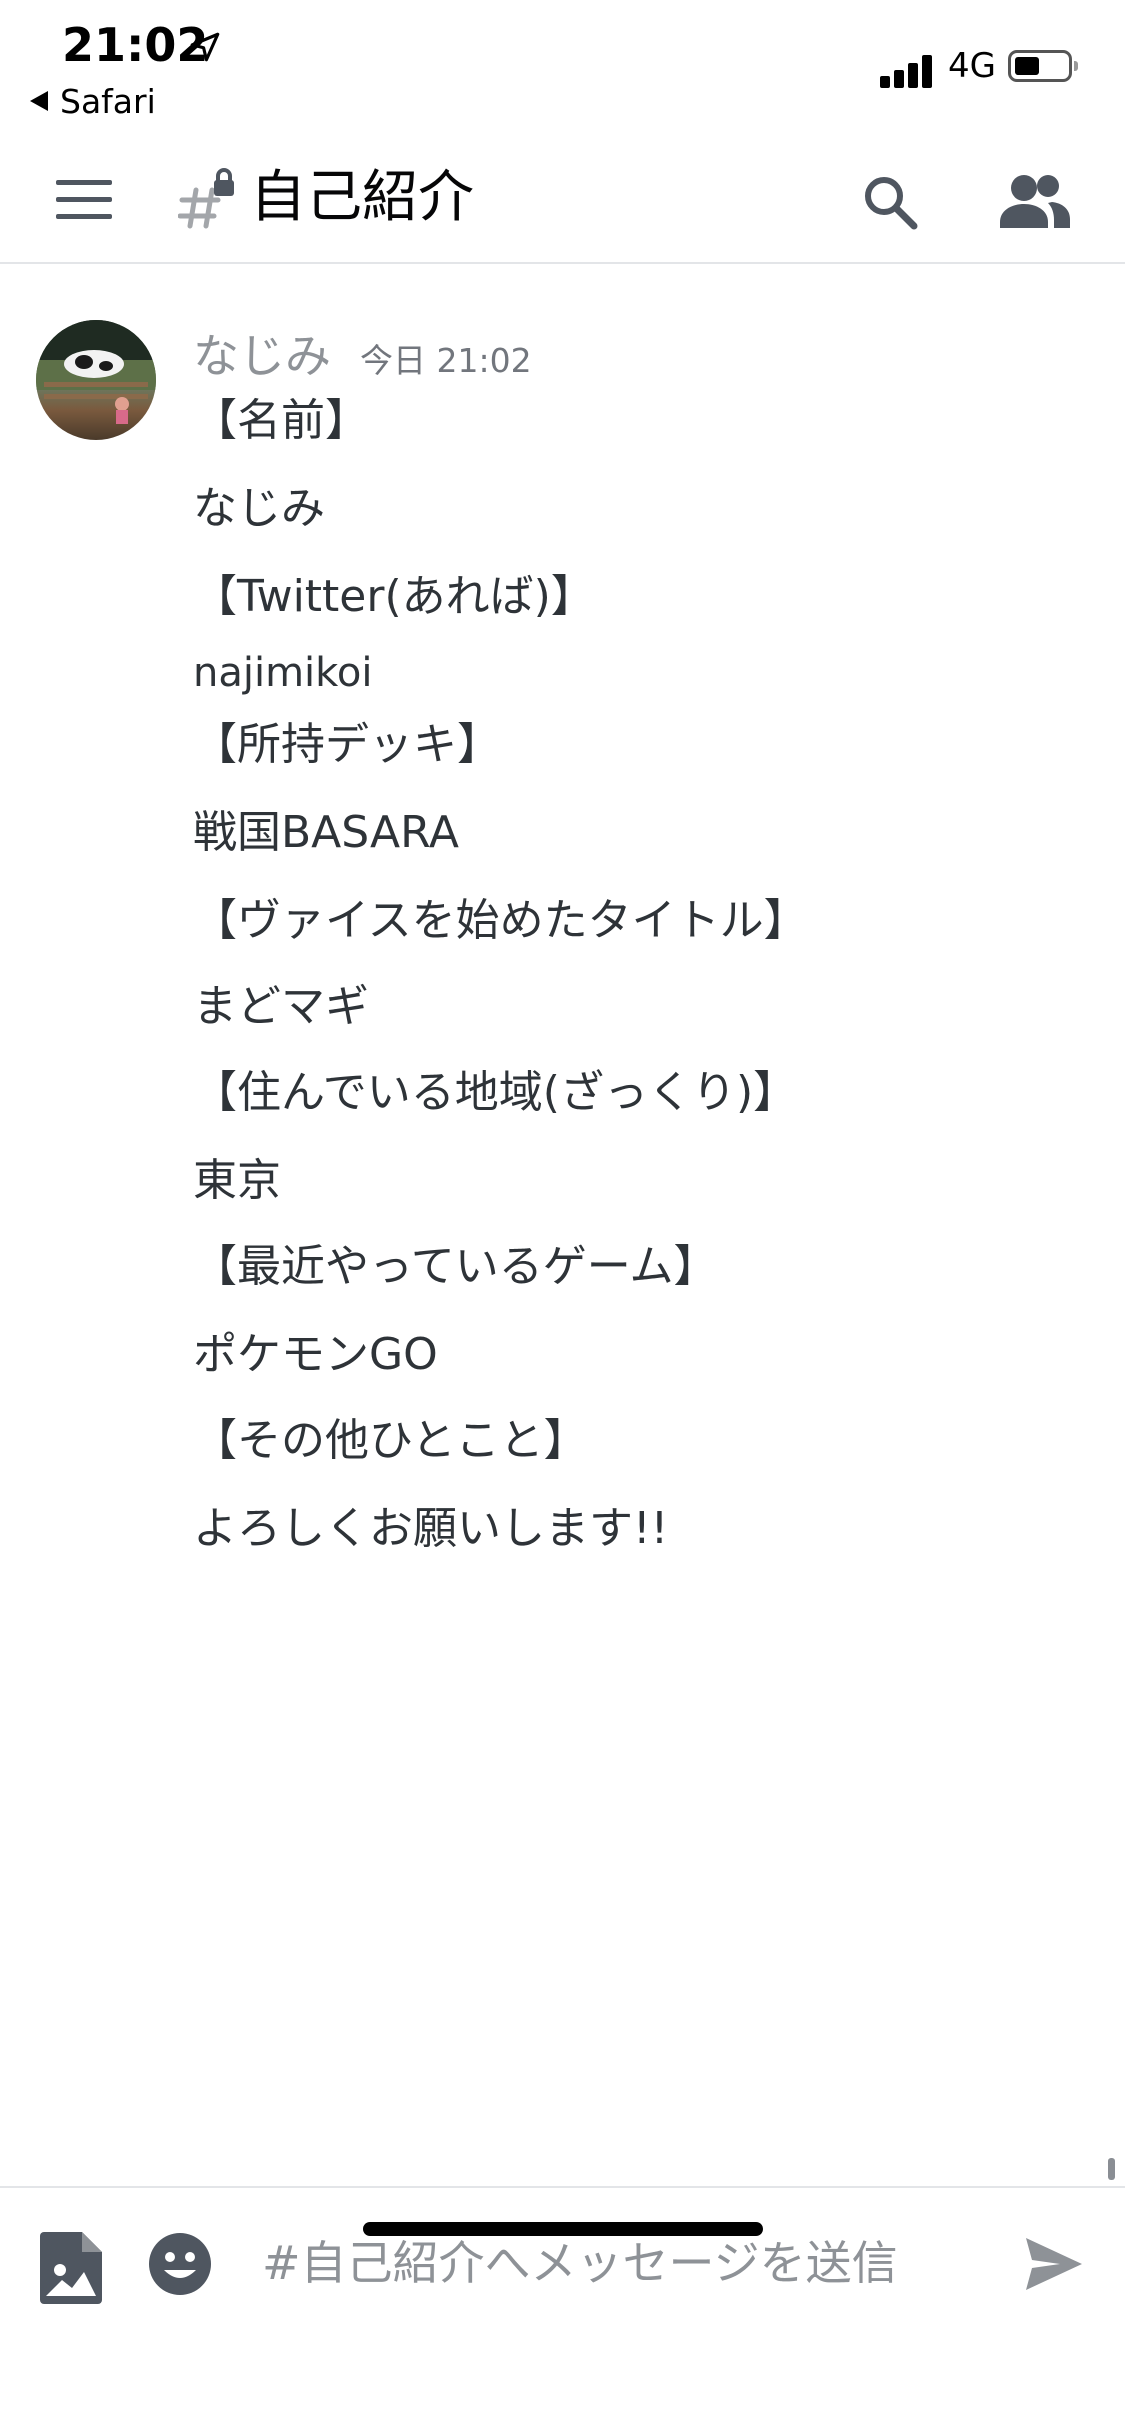  What do you see at coordinates (495, 1092) in the screenshot?
I see `message-line: 【住んでいる地域(ざっくり)】` at bounding box center [495, 1092].